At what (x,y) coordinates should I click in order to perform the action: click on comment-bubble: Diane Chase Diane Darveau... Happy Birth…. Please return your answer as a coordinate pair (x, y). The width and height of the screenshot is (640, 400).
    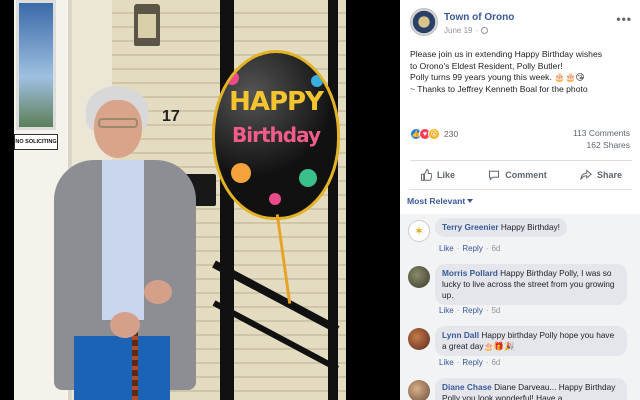
    Looking at the image, I should click on (531, 389).